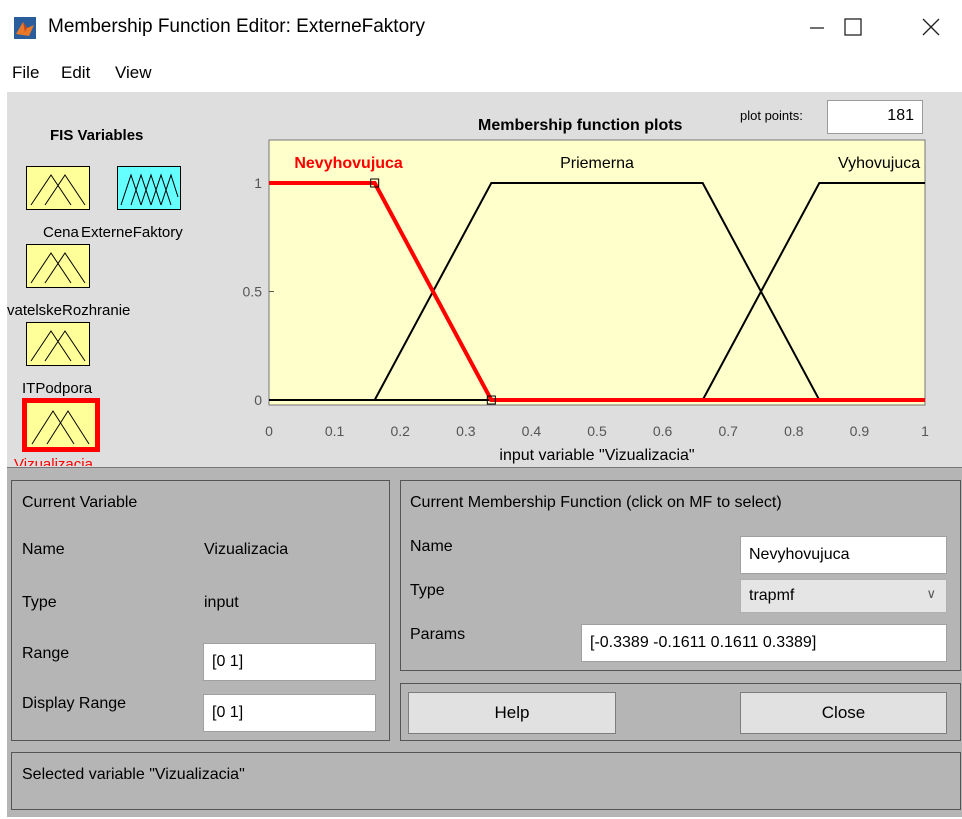  Describe the element at coordinates (597, 163) in the screenshot. I see `mf-label-priemerna: Priemerna` at that location.